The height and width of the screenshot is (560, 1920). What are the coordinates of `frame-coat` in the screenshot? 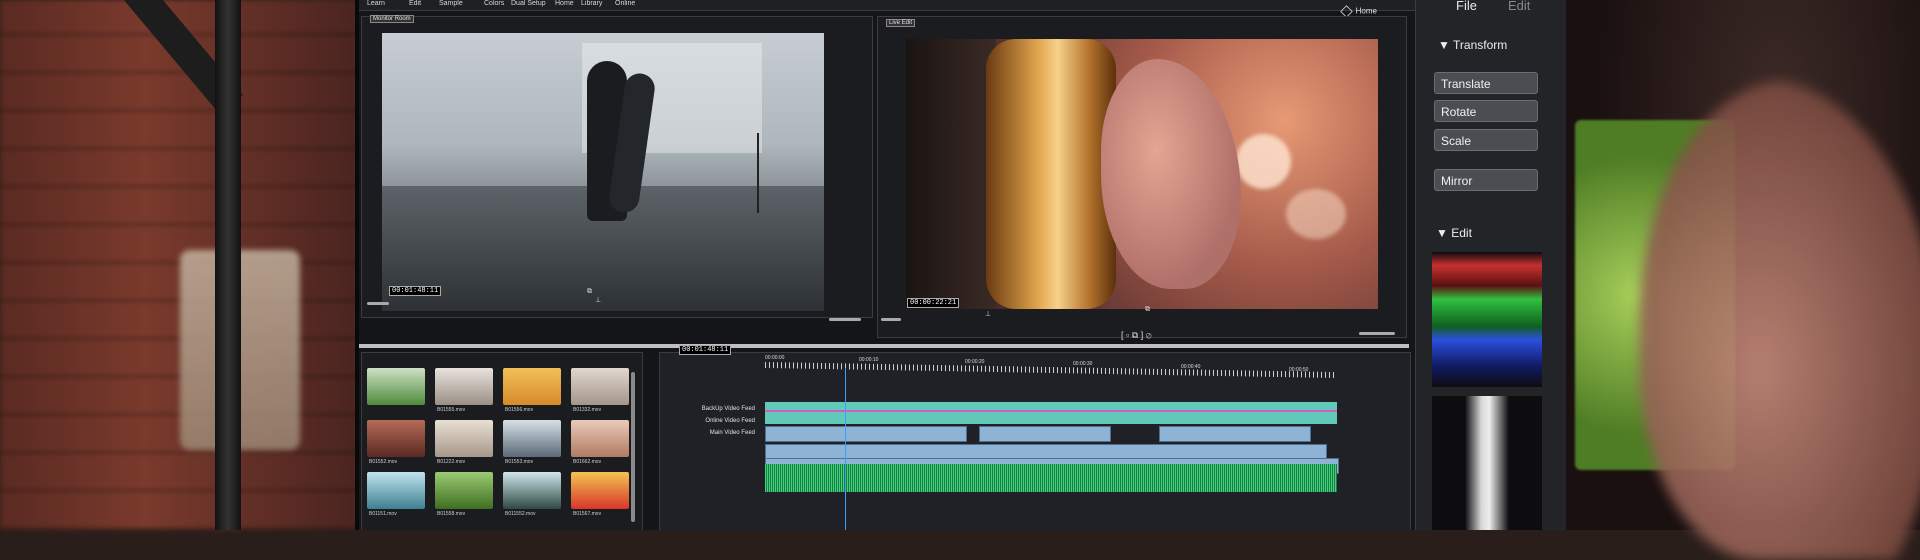 It's located at (951, 174).